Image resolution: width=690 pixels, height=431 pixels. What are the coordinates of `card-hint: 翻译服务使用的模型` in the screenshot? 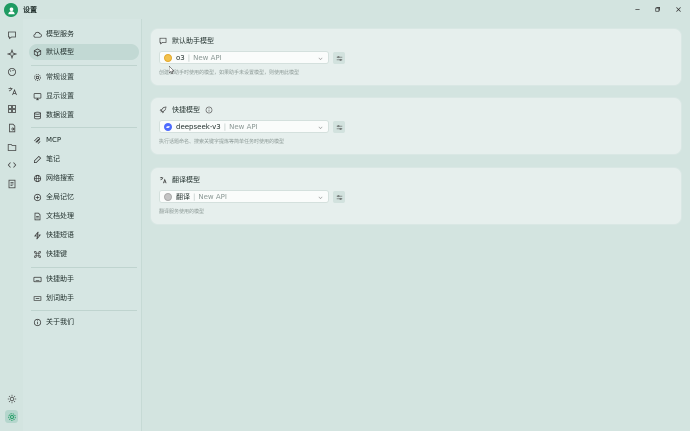 It's located at (182, 212).